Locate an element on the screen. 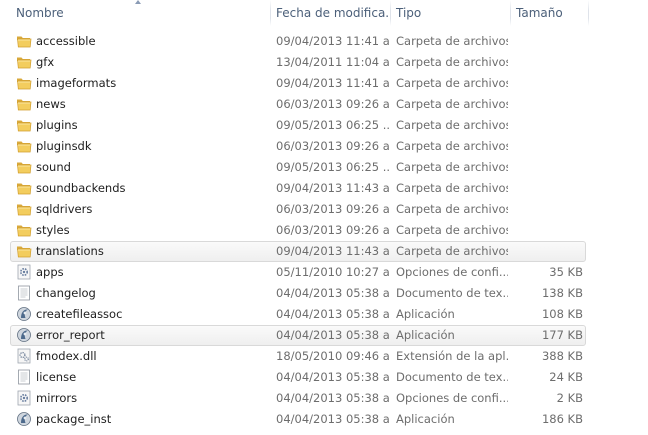 Image resolution: width=648 pixels, height=435 pixels. file-name: package_inst is located at coordinates (74, 419).